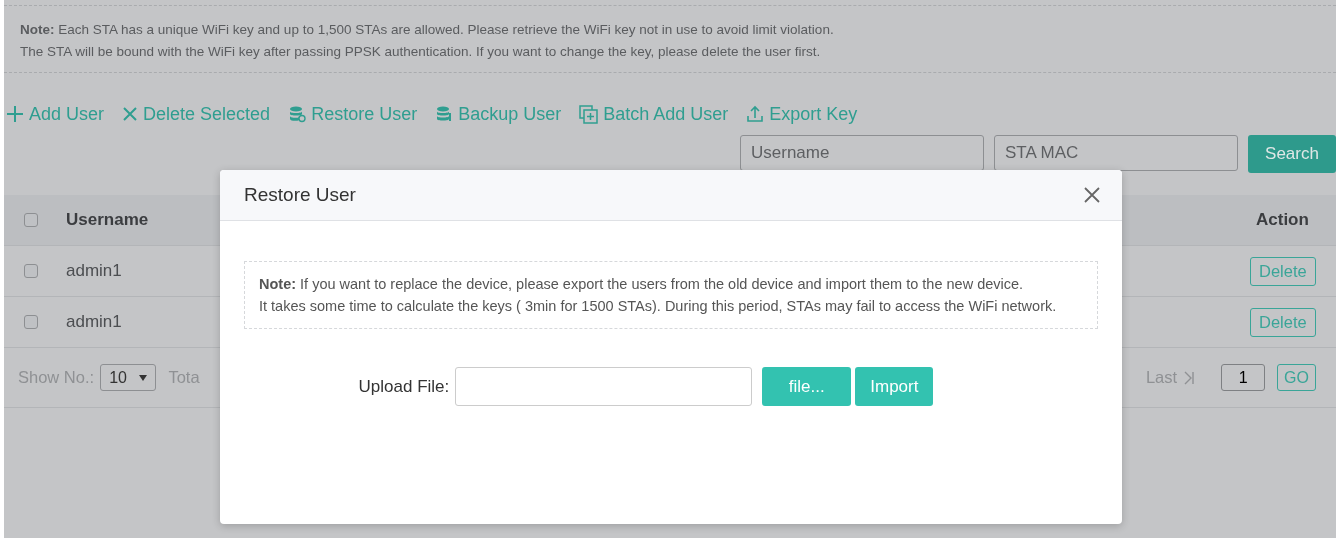 Image resolution: width=1336 pixels, height=538 pixels. What do you see at coordinates (589, 114) in the screenshot?
I see `copy-add-icon` at bounding box center [589, 114].